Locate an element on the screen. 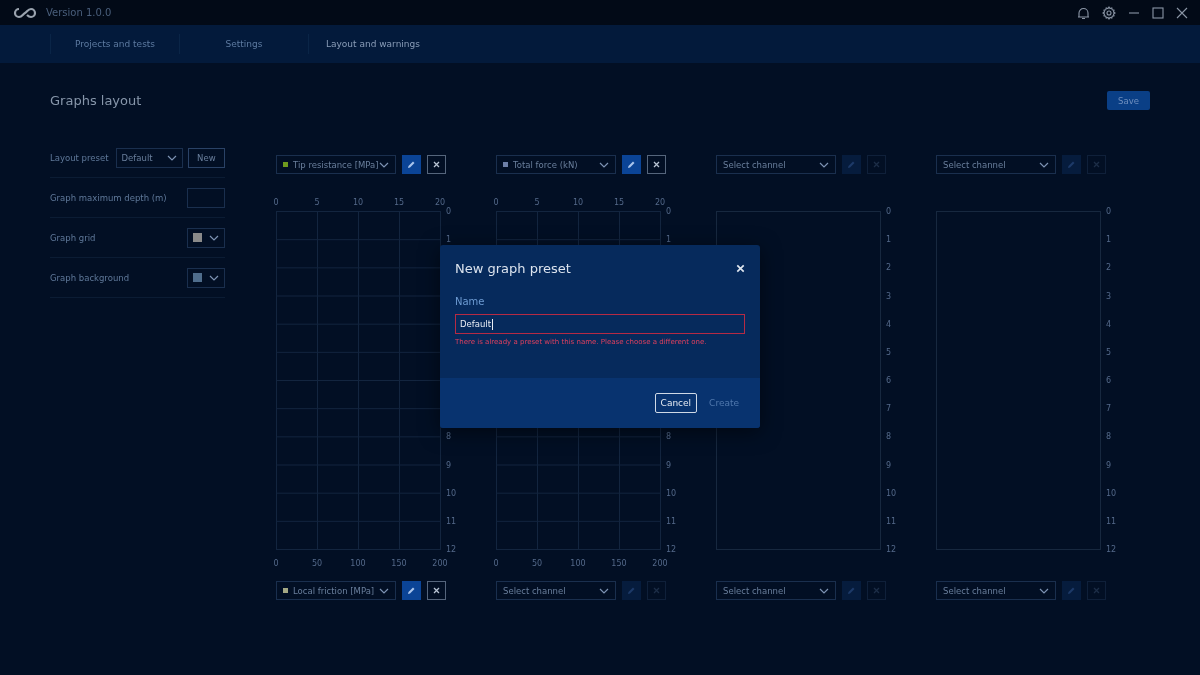 Image resolution: width=1200 pixels, height=675 pixels. channel-select: Total force (kN) is located at coordinates (556, 164).